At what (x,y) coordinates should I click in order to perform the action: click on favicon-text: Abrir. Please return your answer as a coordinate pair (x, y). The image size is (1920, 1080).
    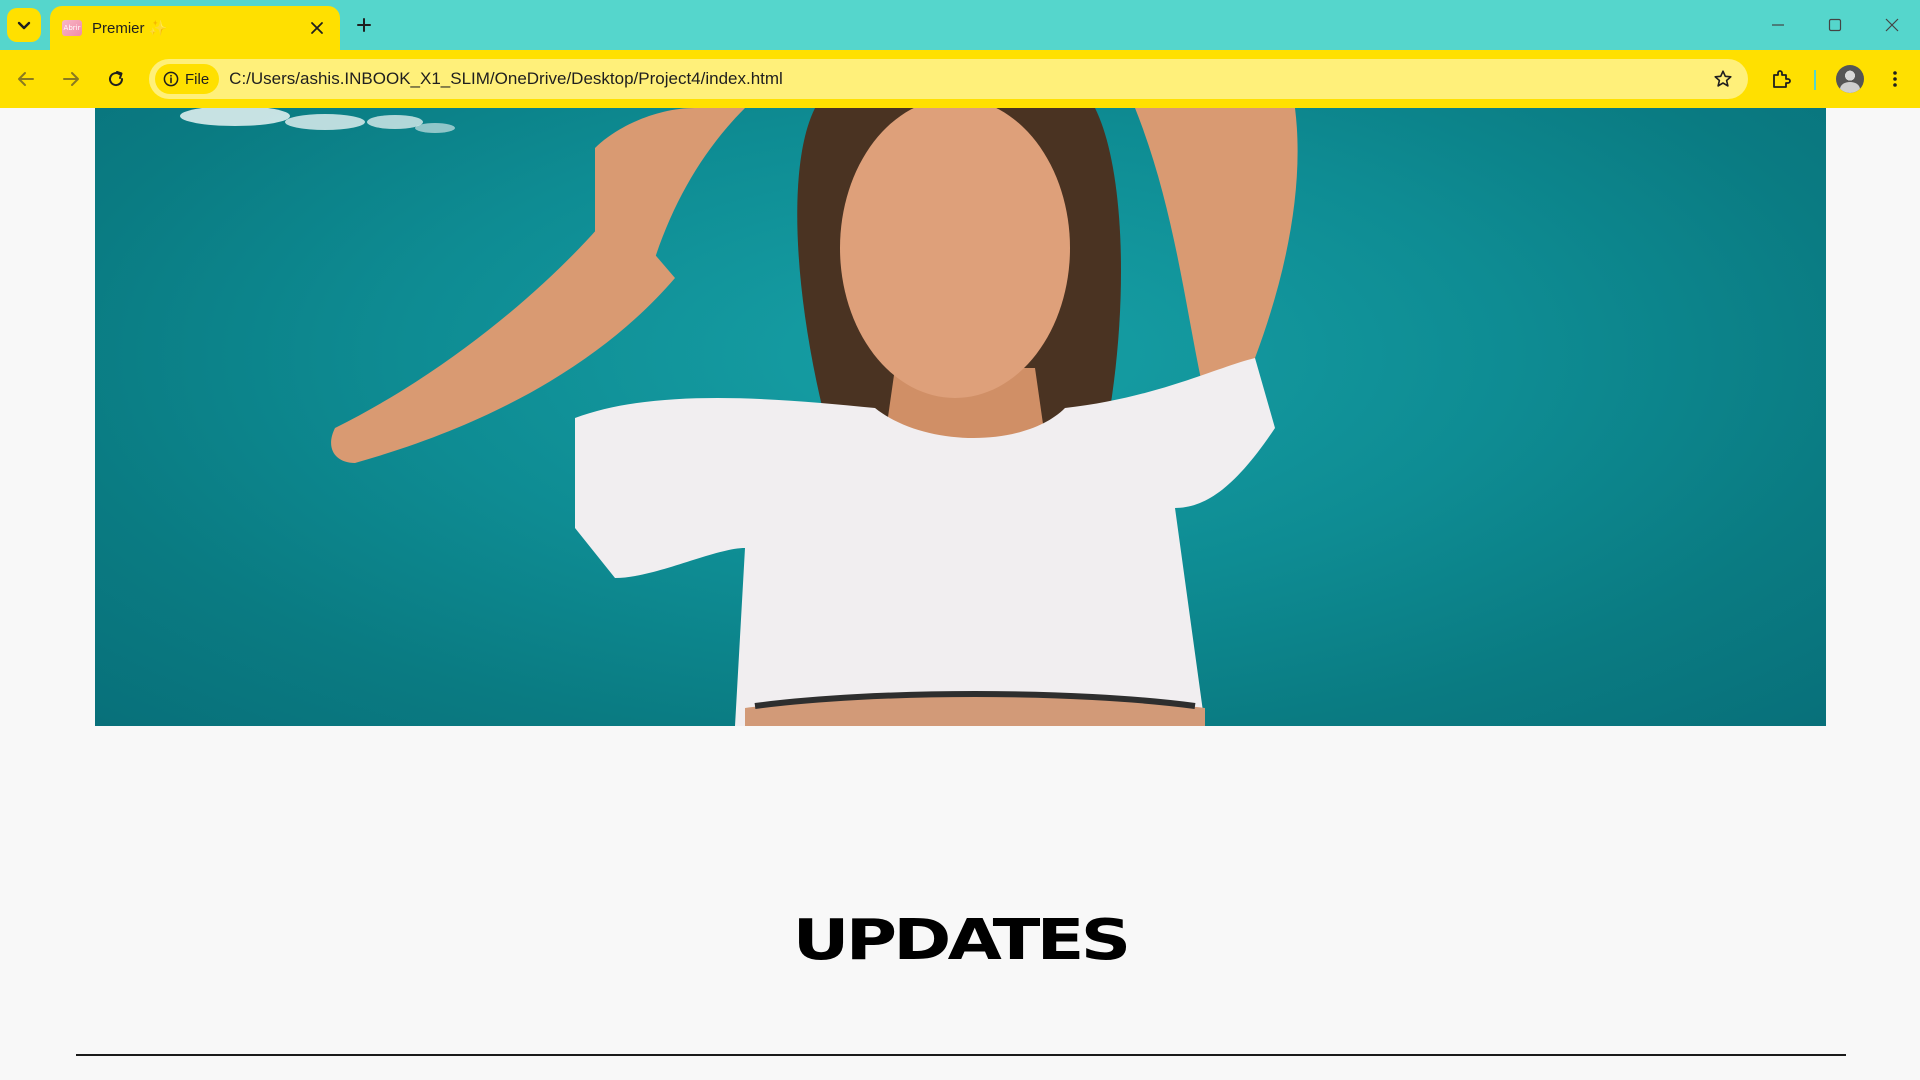
    Looking at the image, I should click on (72, 28).